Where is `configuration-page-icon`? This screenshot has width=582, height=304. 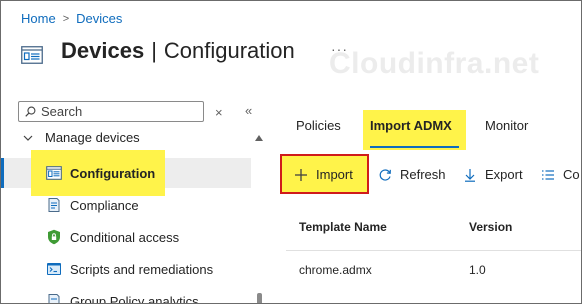 configuration-page-icon is located at coordinates (32, 55).